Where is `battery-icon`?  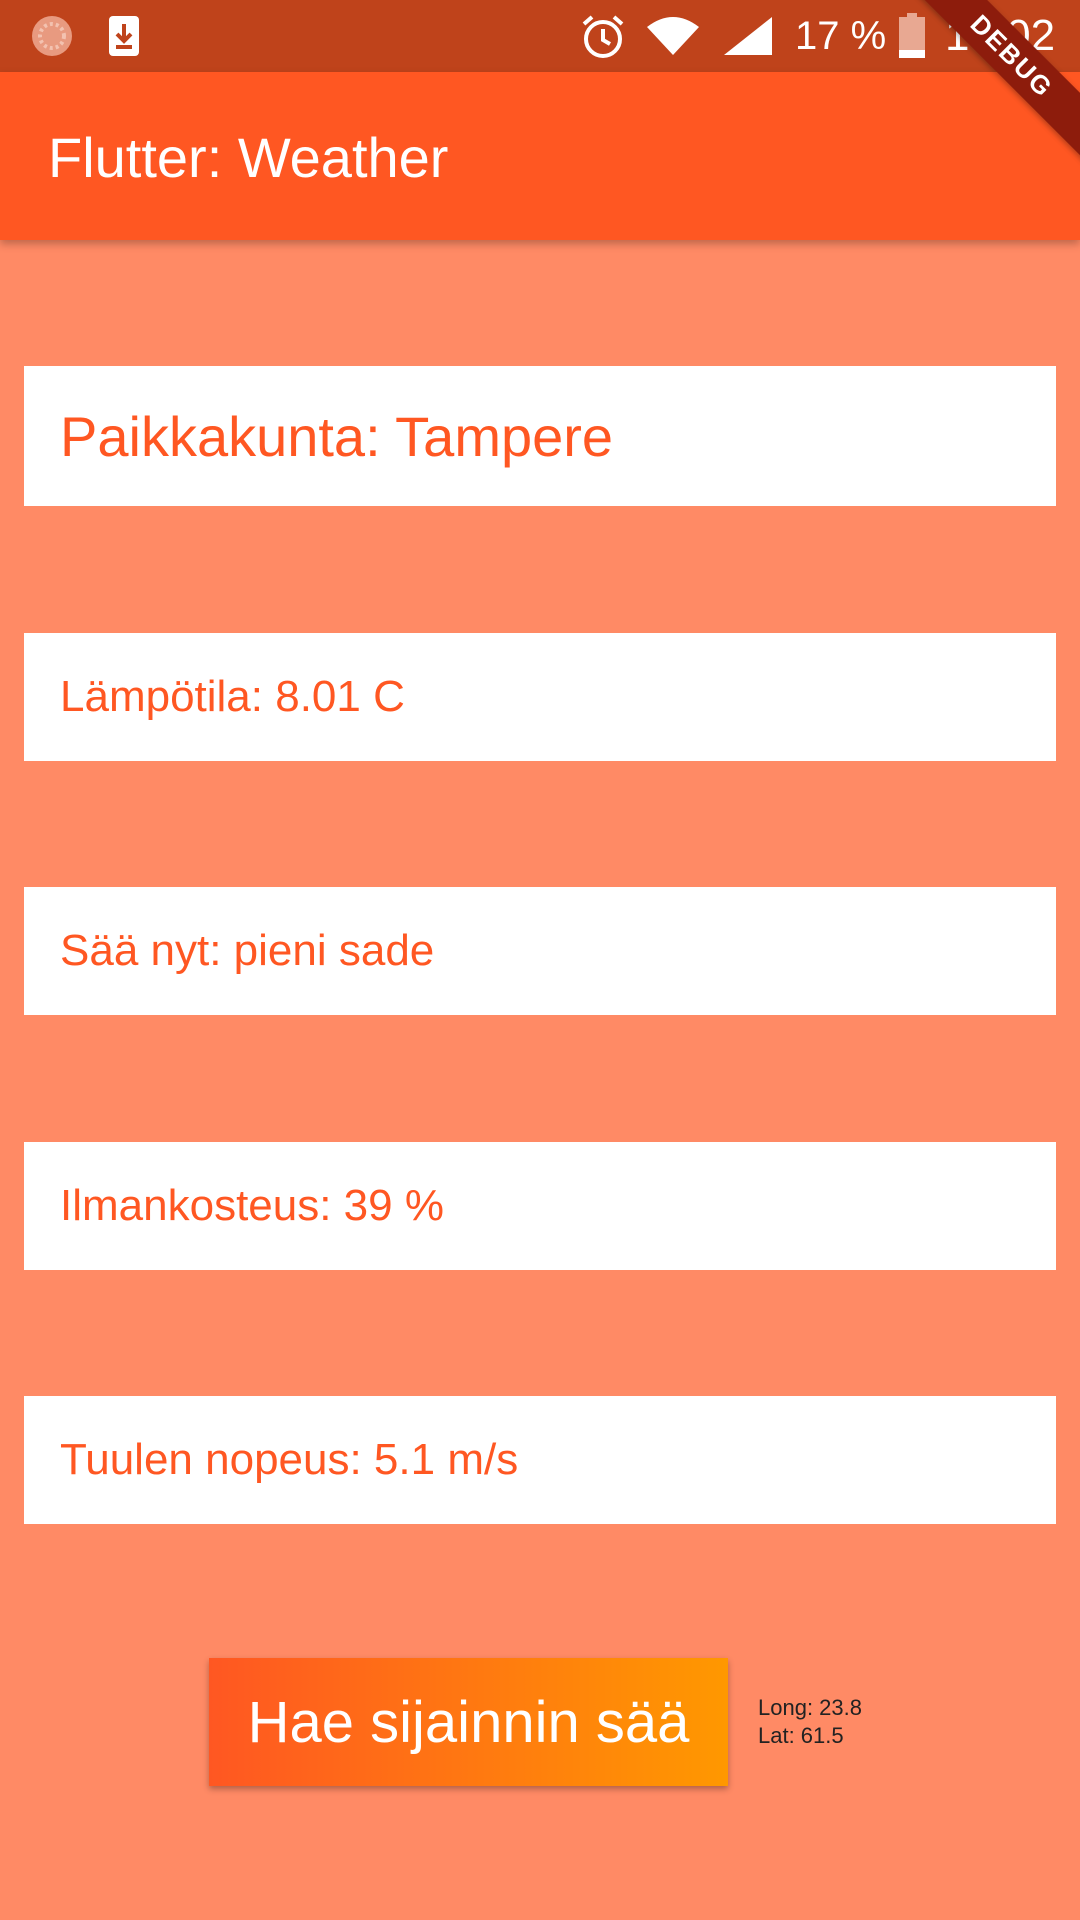
battery-icon is located at coordinates (912, 35).